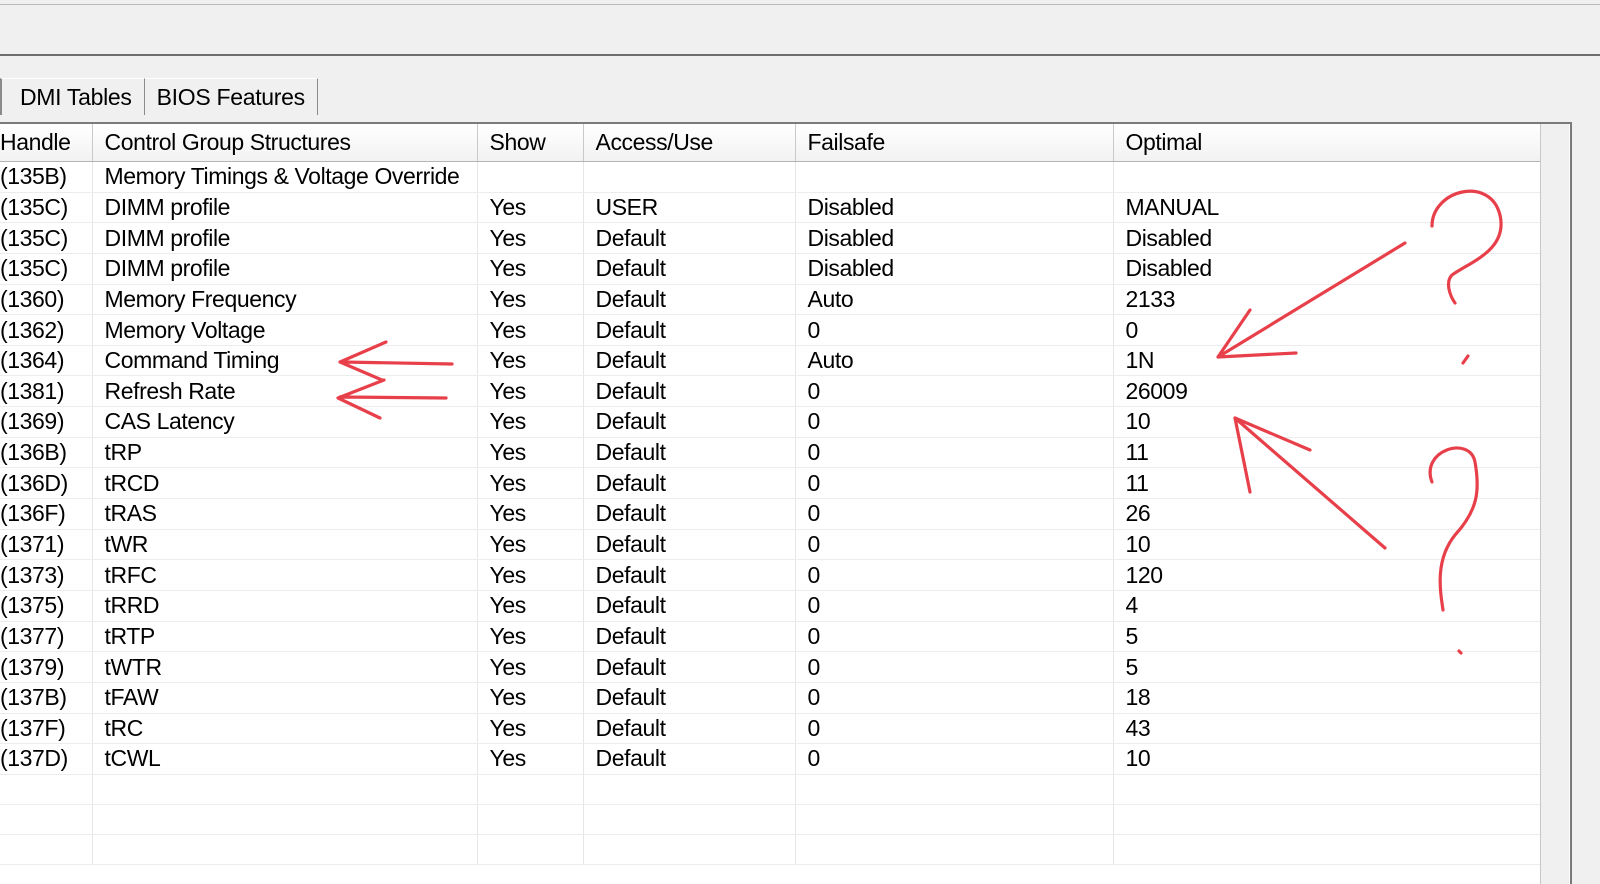 This screenshot has width=1600, height=884. I want to click on table-row: (1369) CAS Latency Yes Default 0 10, so click(770, 422).